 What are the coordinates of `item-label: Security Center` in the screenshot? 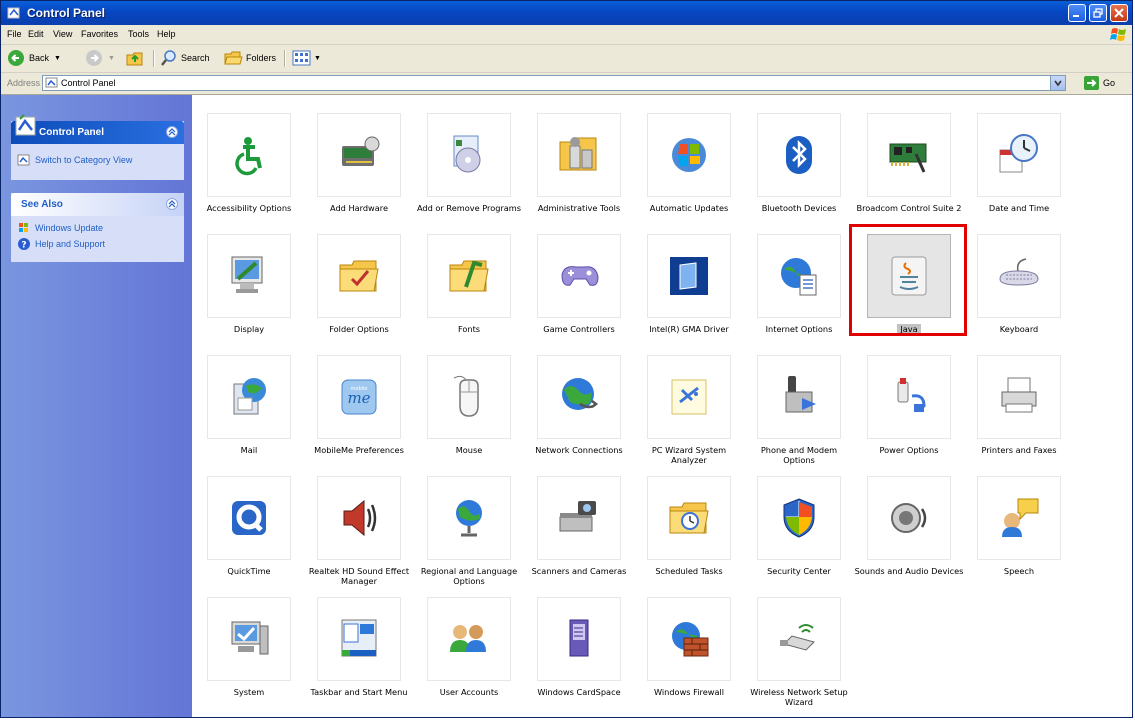 It's located at (799, 571).